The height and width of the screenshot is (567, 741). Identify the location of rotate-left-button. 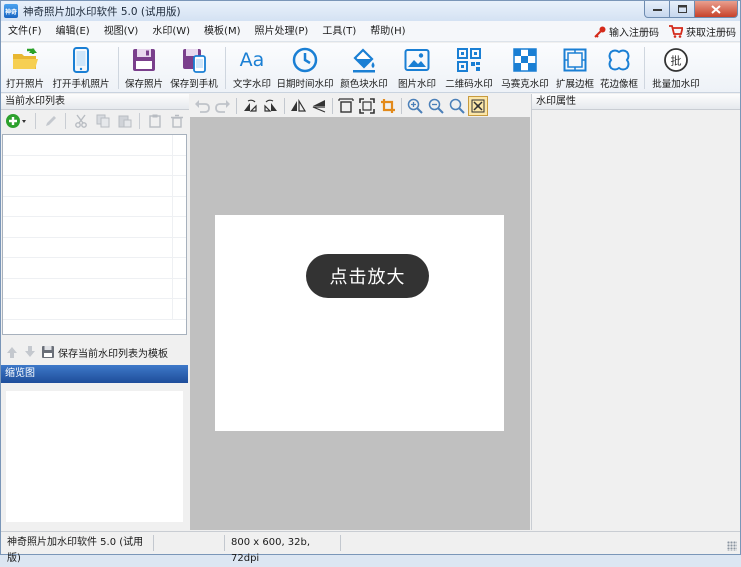
(250, 106).